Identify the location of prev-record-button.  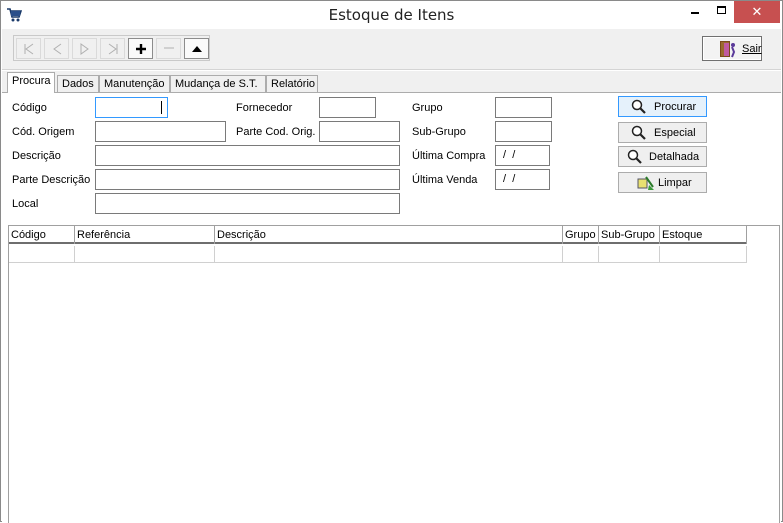
(56, 48).